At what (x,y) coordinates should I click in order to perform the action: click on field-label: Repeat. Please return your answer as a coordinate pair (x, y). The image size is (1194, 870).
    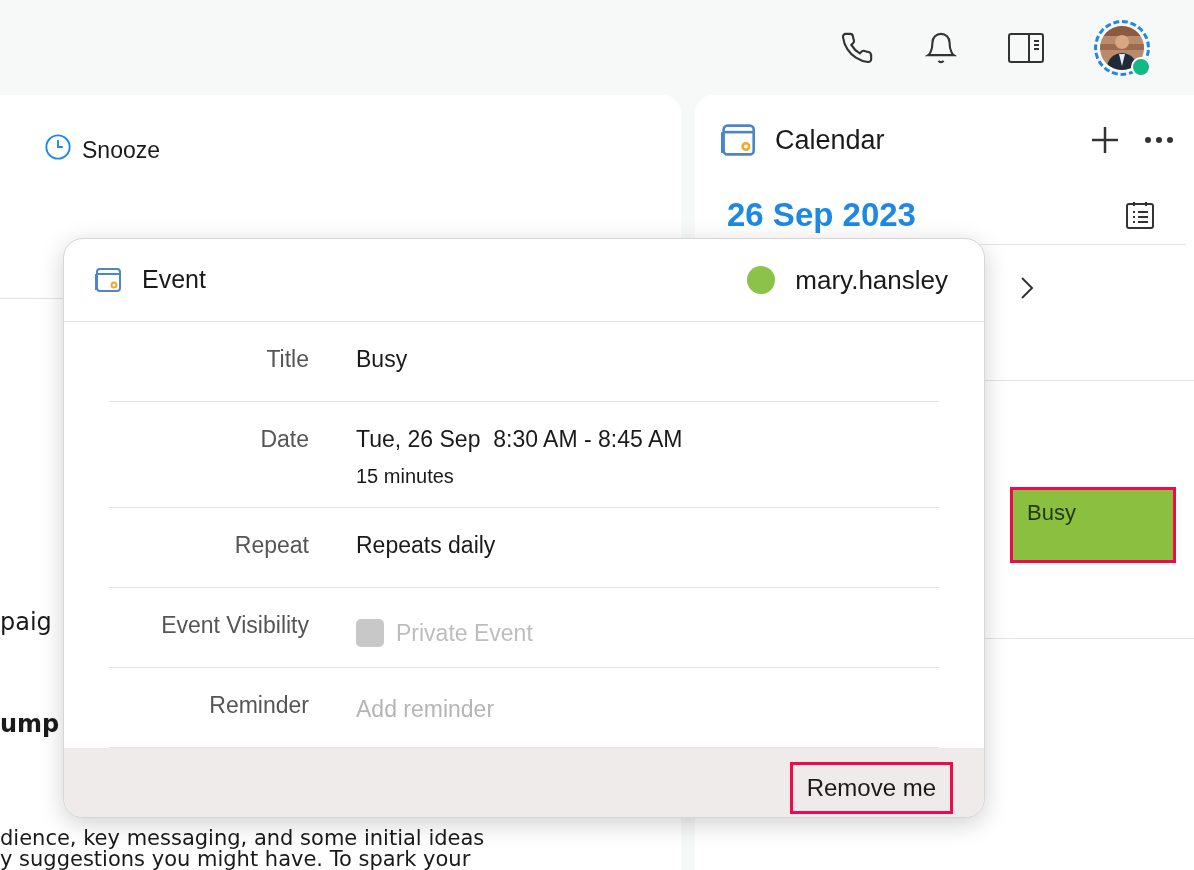
    Looking at the image, I should click on (271, 545).